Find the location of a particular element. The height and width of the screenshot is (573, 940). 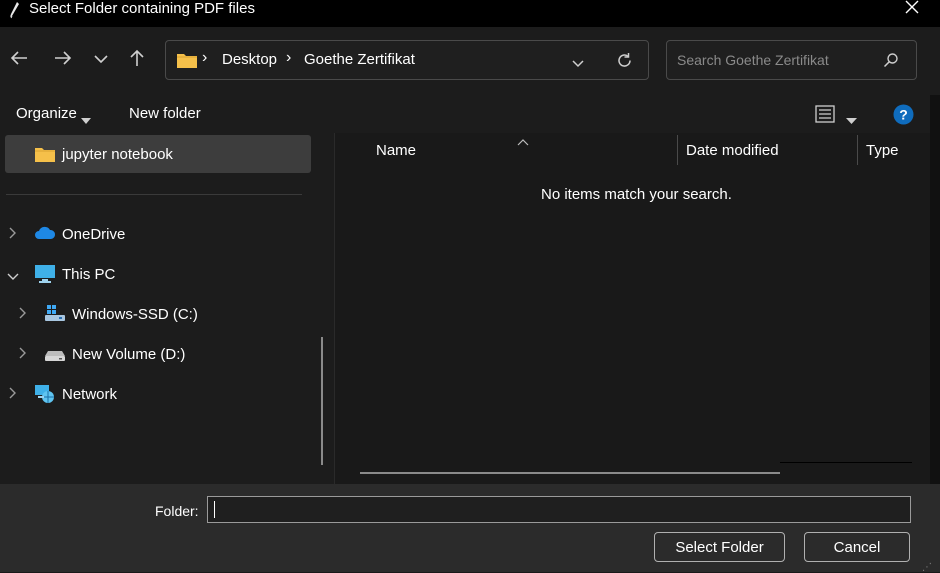

window-title: Select Folder containing PDF files is located at coordinates (142, 8).